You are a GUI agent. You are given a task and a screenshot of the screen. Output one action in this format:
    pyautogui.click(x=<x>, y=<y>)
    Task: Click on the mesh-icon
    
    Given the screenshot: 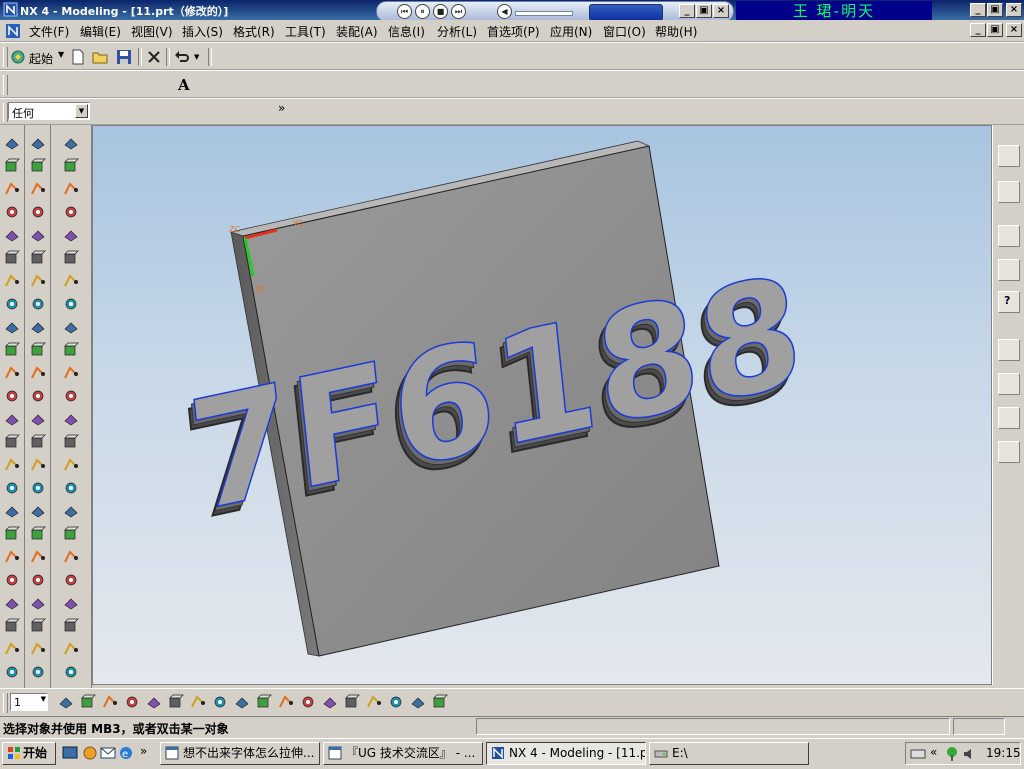 What is the action you would take?
    pyautogui.click(x=12, y=212)
    